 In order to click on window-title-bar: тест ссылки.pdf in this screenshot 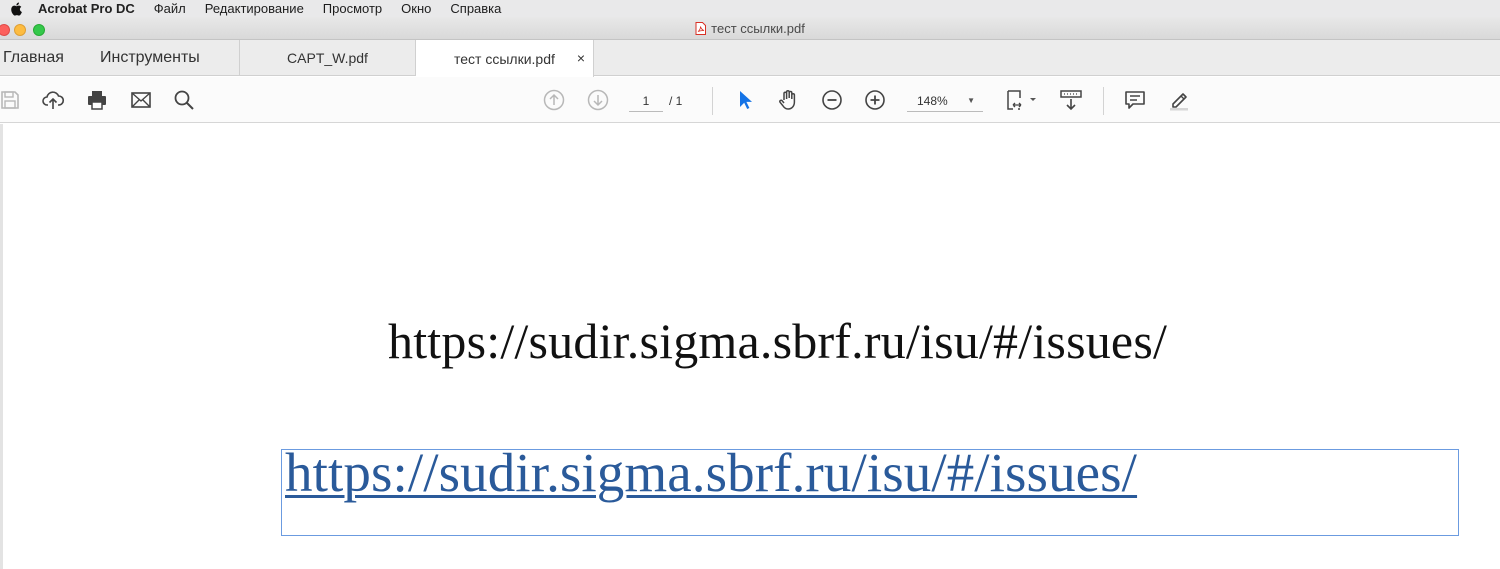, I will do `click(750, 28)`.